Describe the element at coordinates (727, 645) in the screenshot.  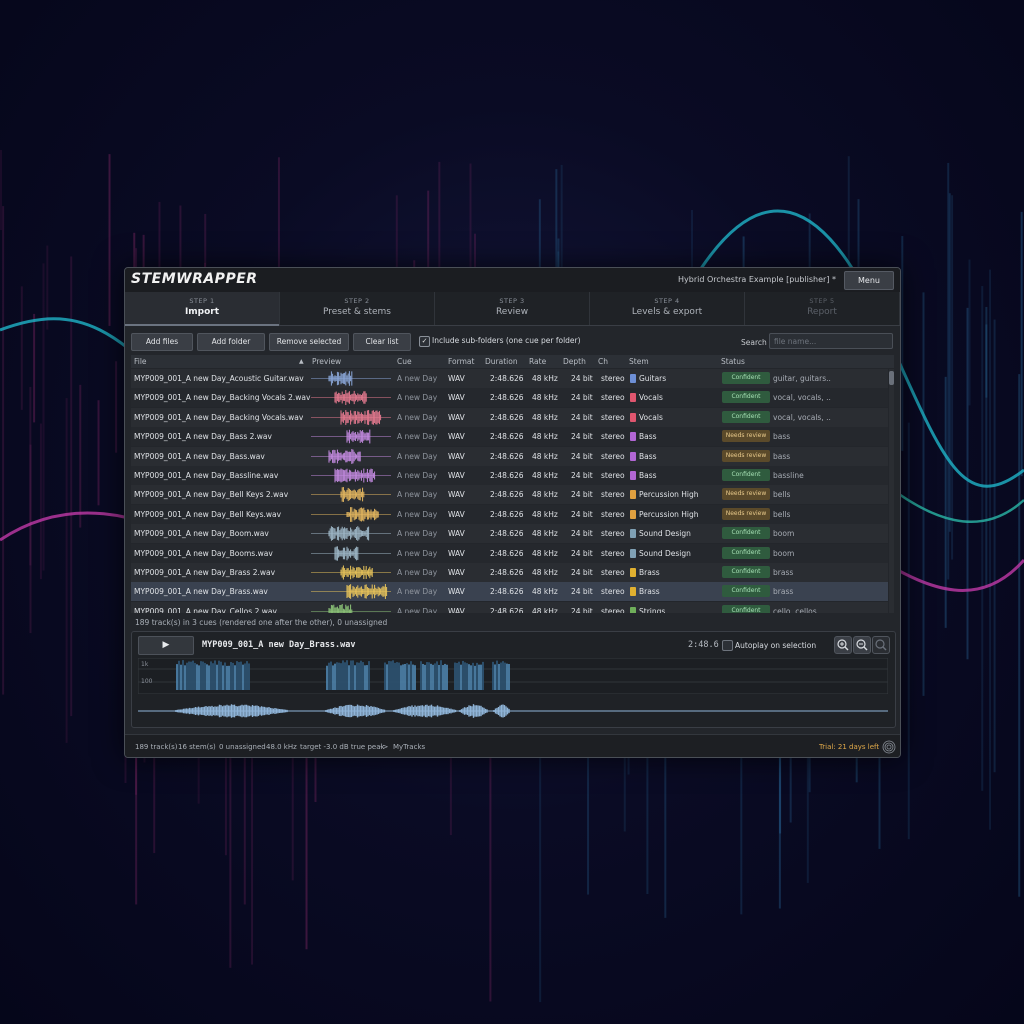
I see `autoplay-checkbox` at that location.